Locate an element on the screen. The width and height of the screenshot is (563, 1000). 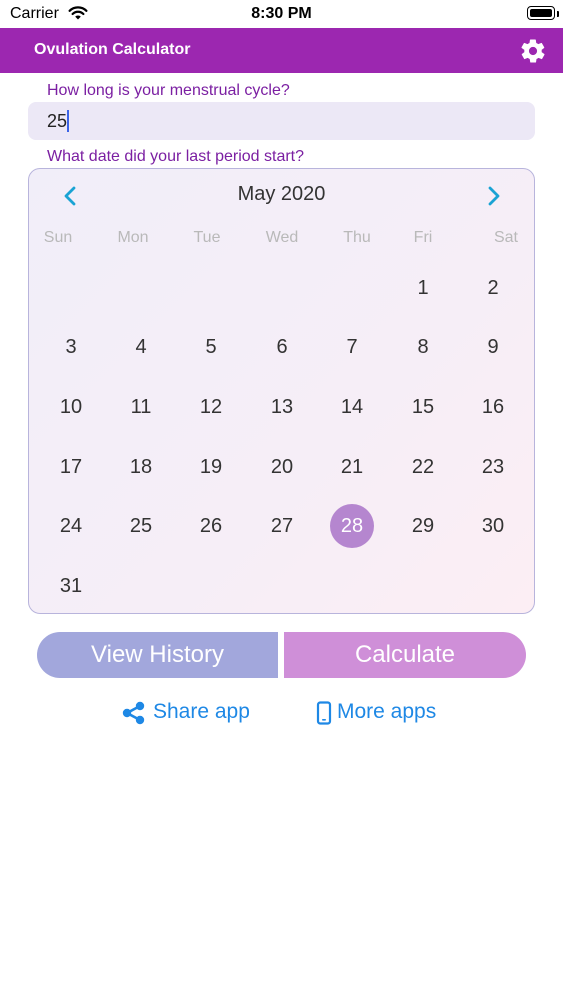
view-history-button: View History is located at coordinates (157, 655).